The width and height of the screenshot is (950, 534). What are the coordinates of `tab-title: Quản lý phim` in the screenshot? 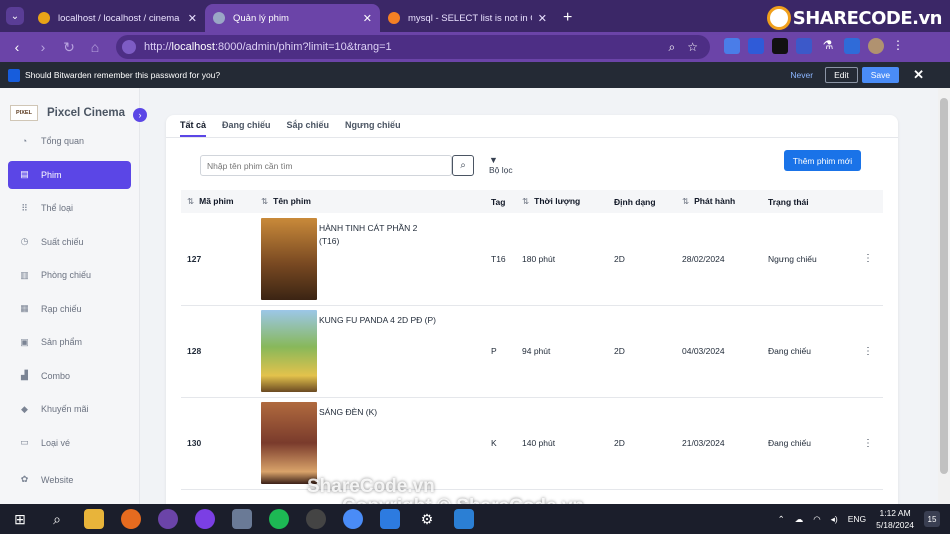 It's located at (261, 18).